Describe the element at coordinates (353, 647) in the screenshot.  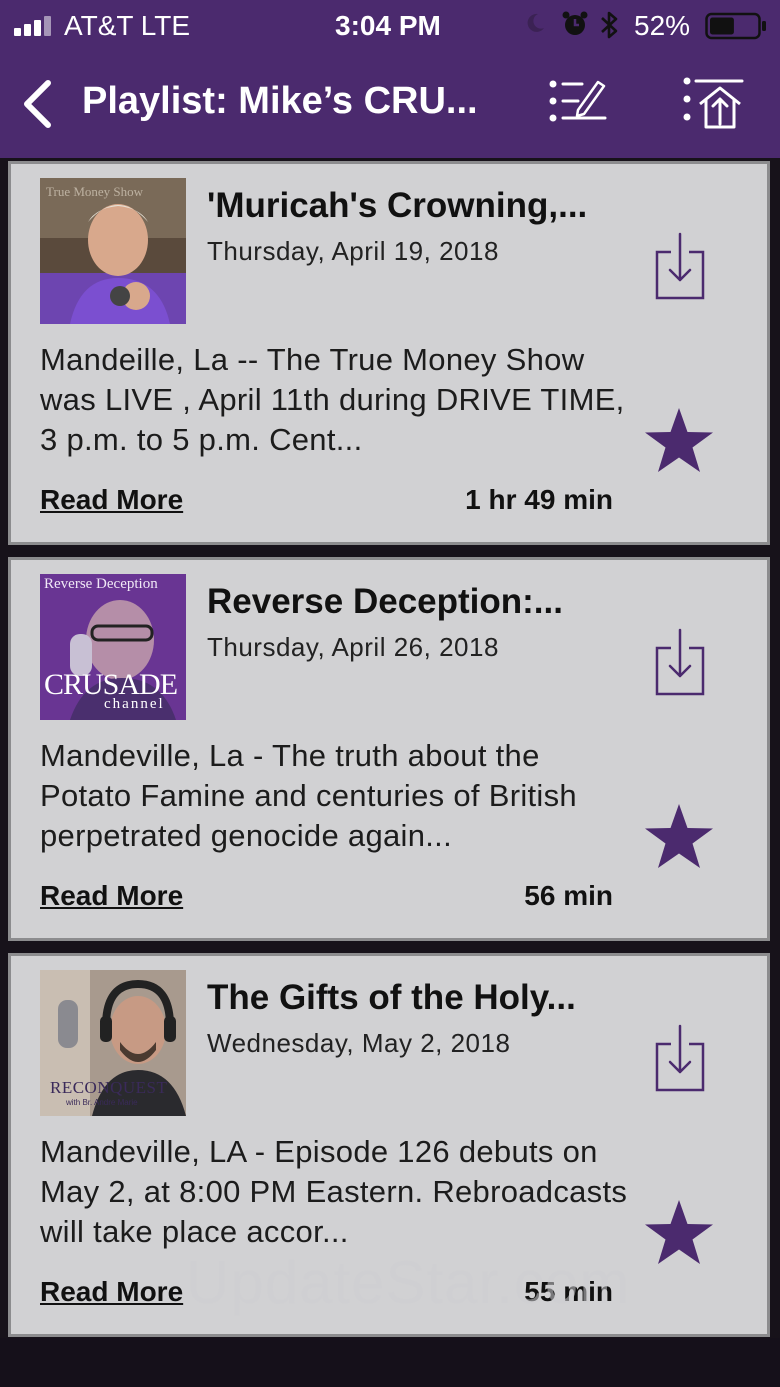
I see `episode-date: Thursday, April 26, 2018` at that location.